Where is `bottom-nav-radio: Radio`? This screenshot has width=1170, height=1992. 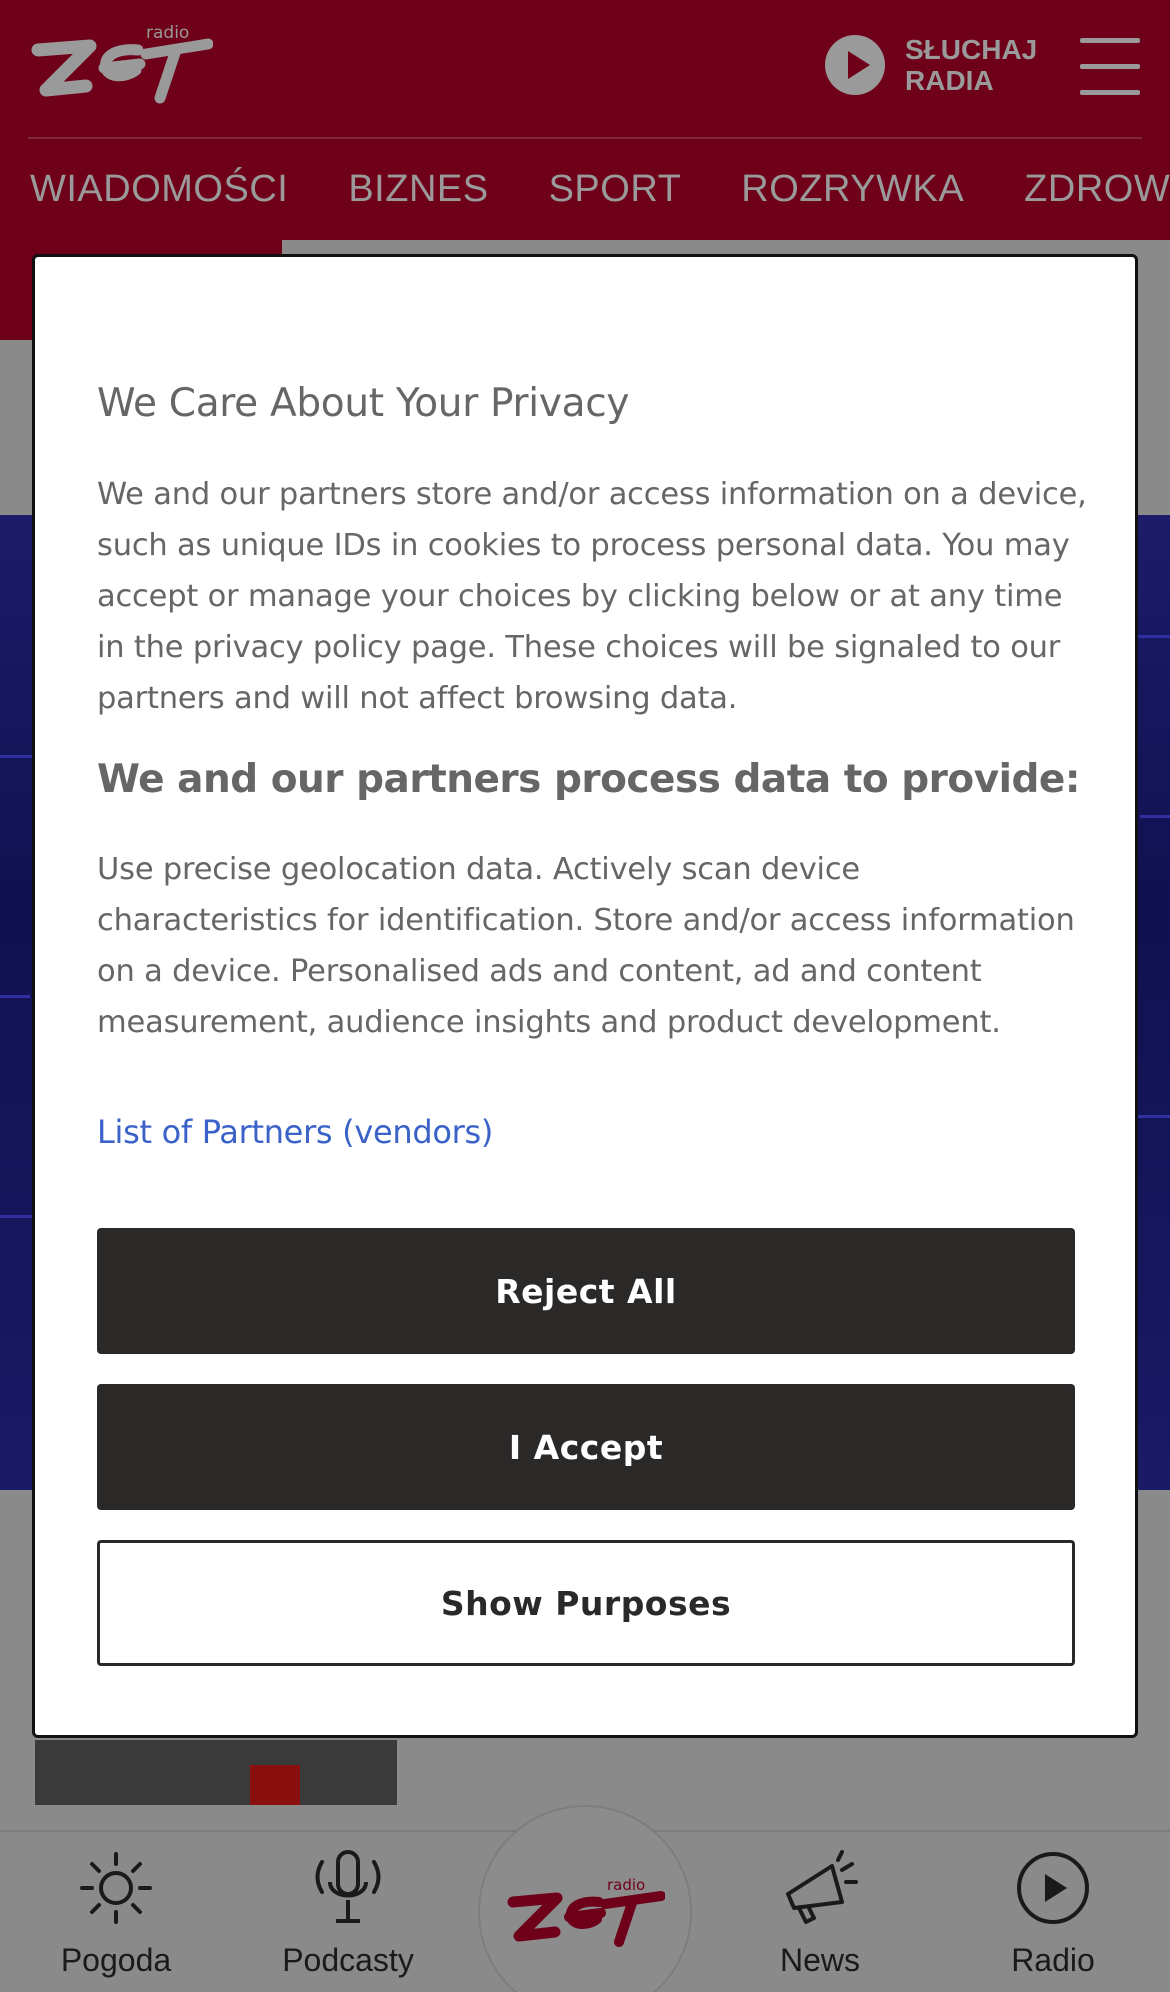 bottom-nav-radio: Radio is located at coordinates (1053, 1913).